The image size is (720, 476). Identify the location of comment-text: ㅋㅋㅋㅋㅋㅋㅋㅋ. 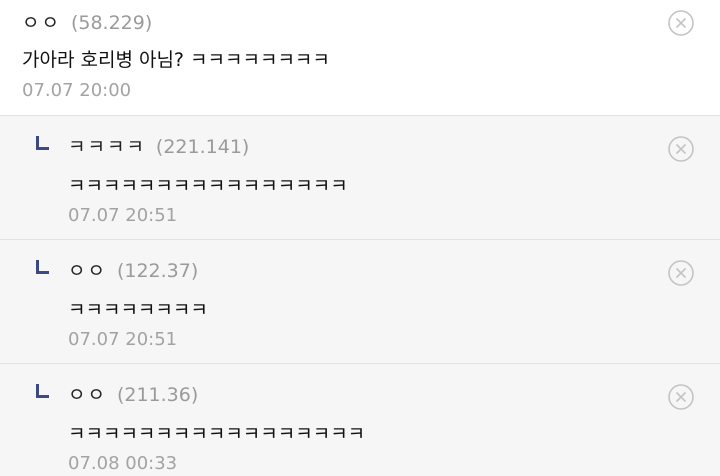
(138, 310).